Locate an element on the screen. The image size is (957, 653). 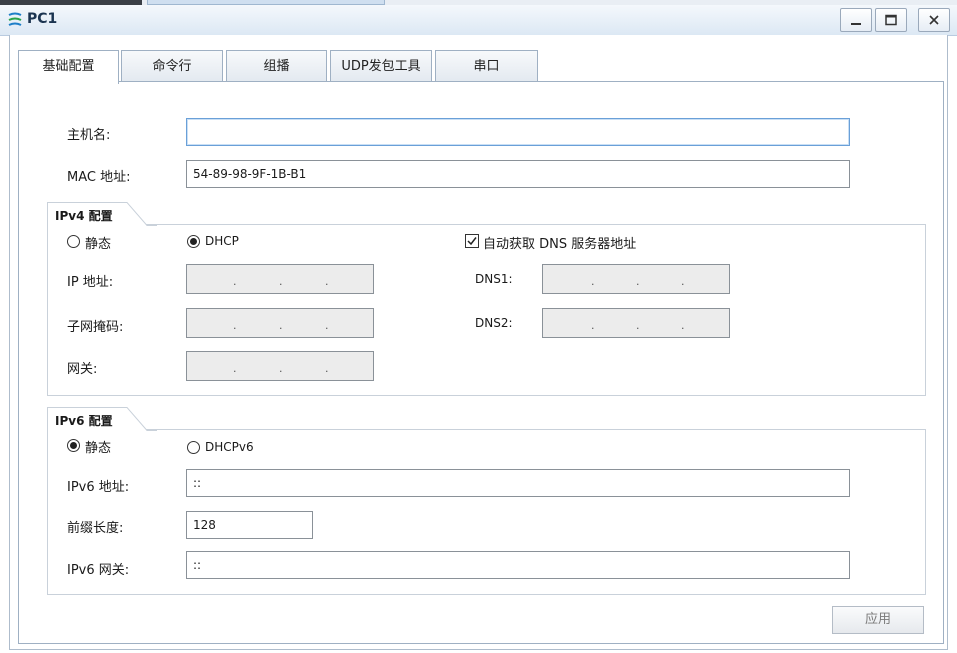
gateway-field: . . . is located at coordinates (280, 366).